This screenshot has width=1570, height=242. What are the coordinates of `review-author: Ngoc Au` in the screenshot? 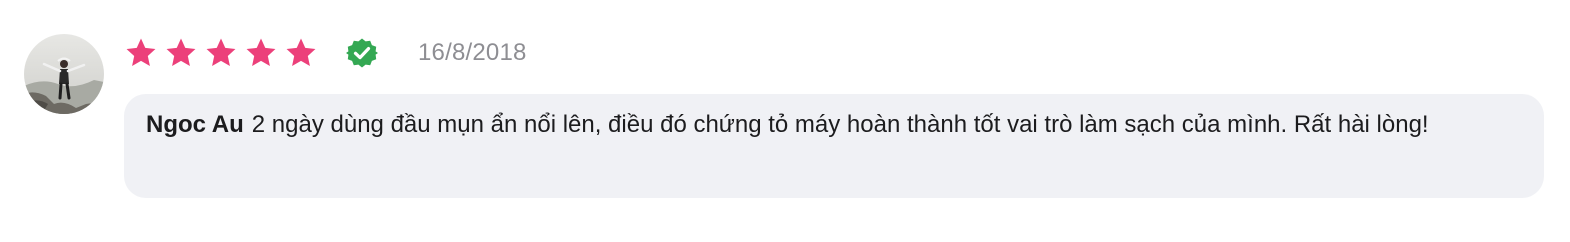 It's located at (195, 124).